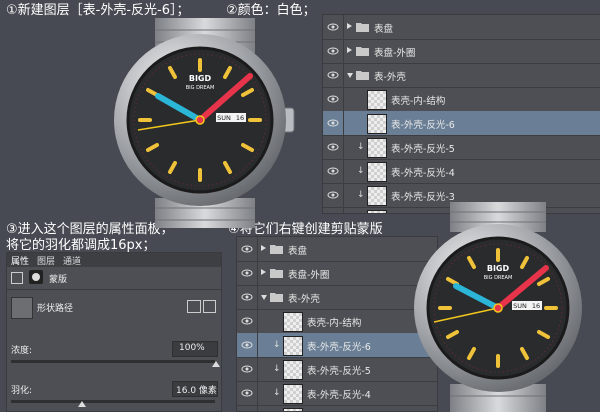 This screenshot has width=600, height=412. Describe the element at coordinates (20, 260) in the screenshot. I see `tab-properties: 属性` at that location.